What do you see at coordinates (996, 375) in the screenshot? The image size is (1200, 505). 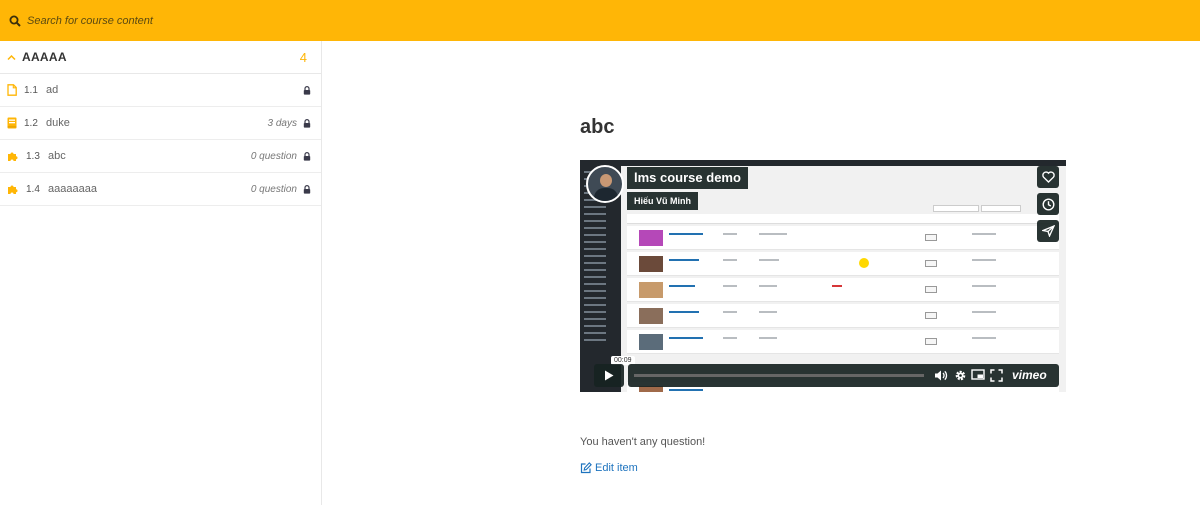 I see `fullscreen-icon` at bounding box center [996, 375].